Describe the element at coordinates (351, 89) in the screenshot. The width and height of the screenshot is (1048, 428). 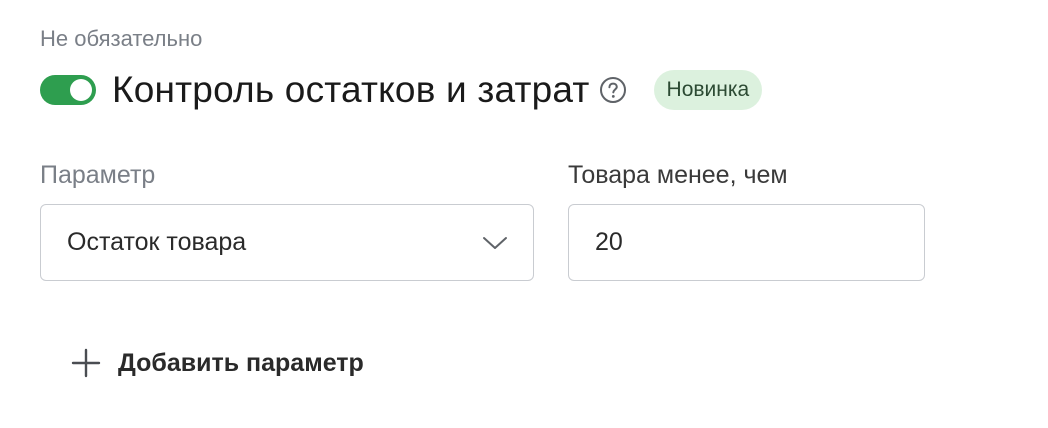
I see `section-title: Контроль остатков и затрат` at that location.